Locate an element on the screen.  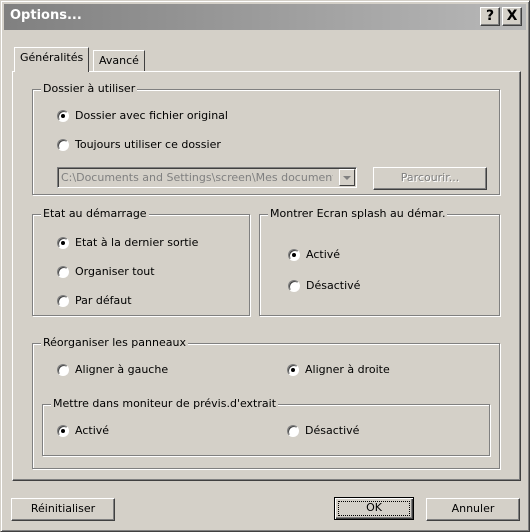
dossier-group-title: Dossier à utiliser is located at coordinates (89, 88).